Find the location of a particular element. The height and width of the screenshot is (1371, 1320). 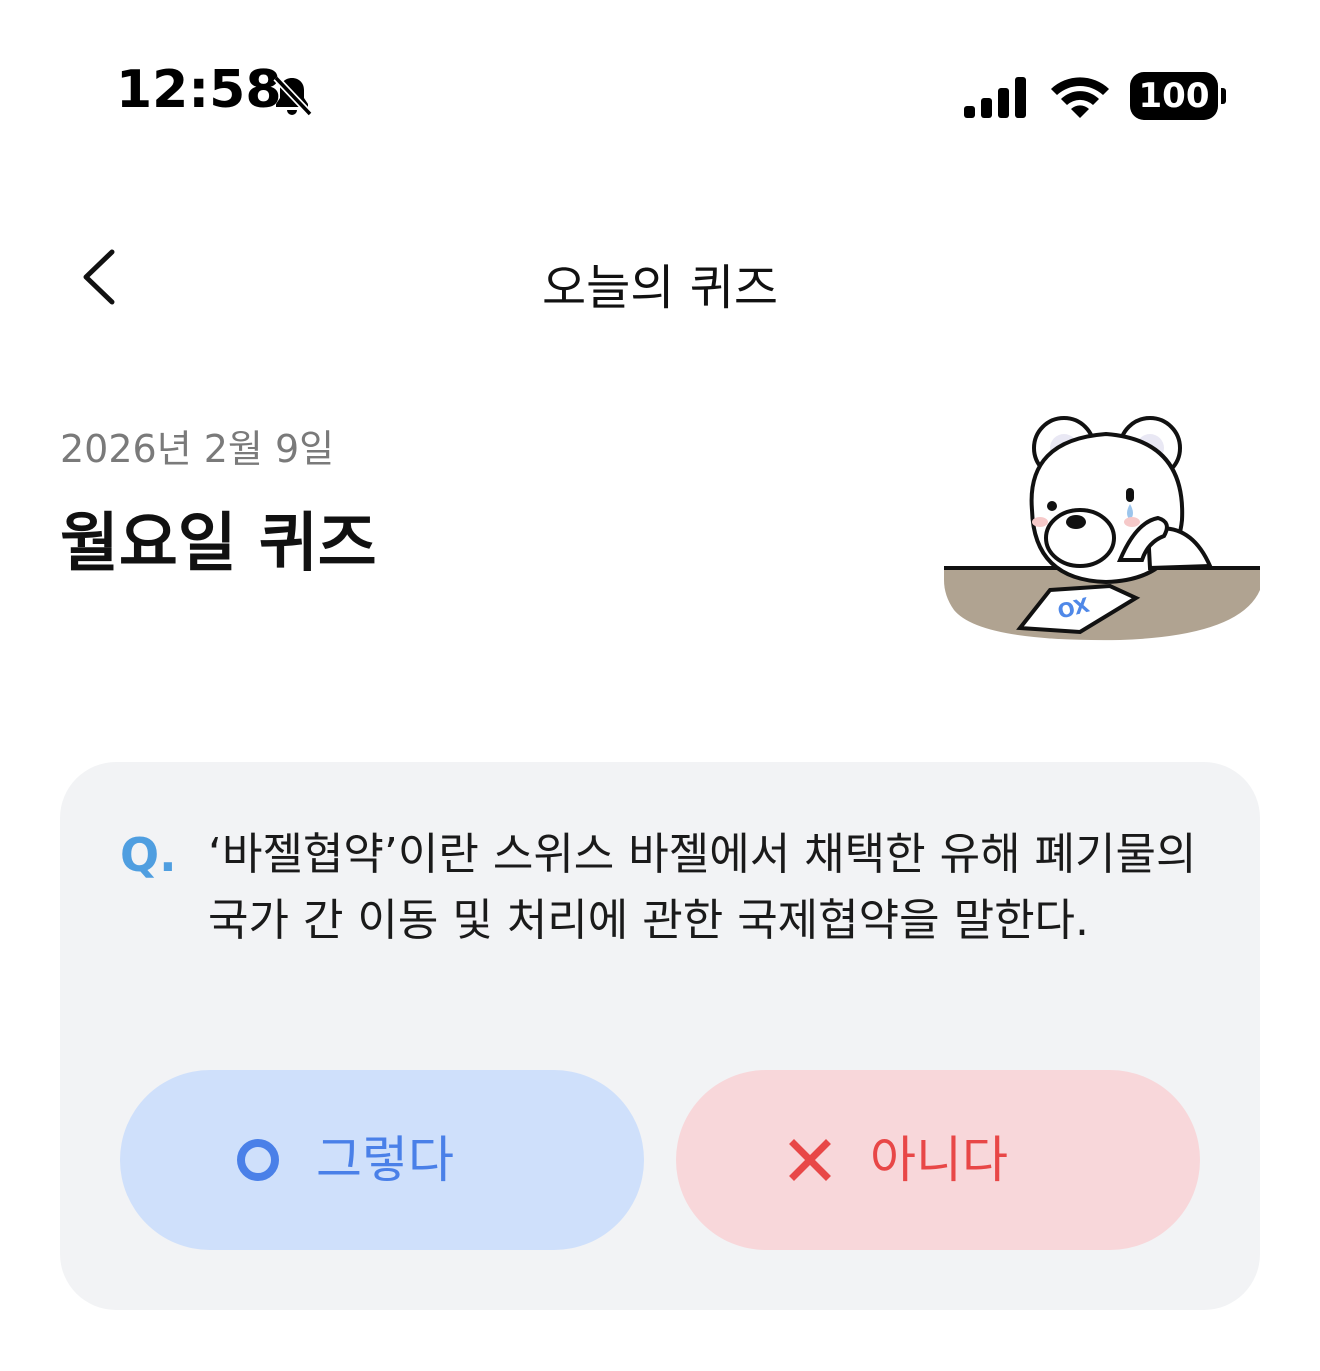

bear-mascot-illustration: OX is located at coordinates (1102, 528).